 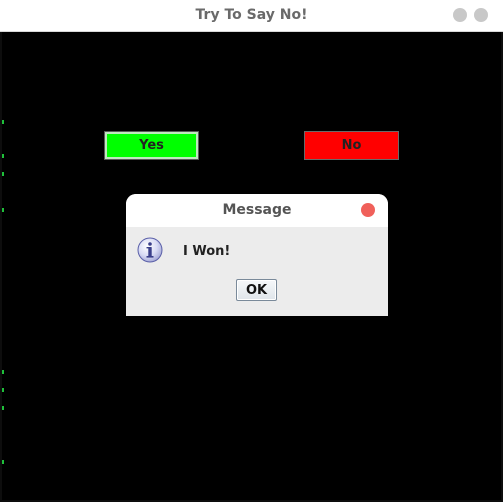 I want to click on dialog-header: Message, so click(x=257, y=210).